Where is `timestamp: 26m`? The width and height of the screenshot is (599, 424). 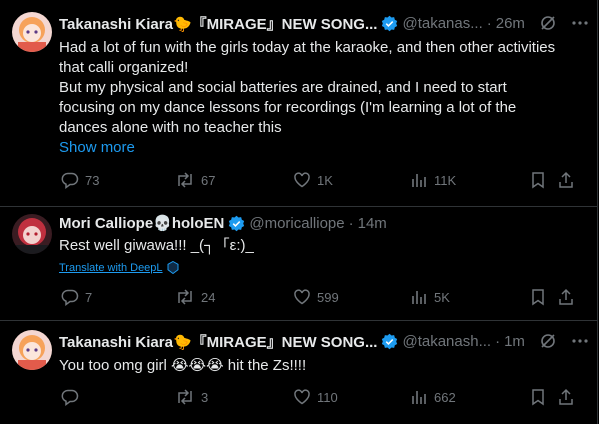 timestamp: 26m is located at coordinates (510, 23).